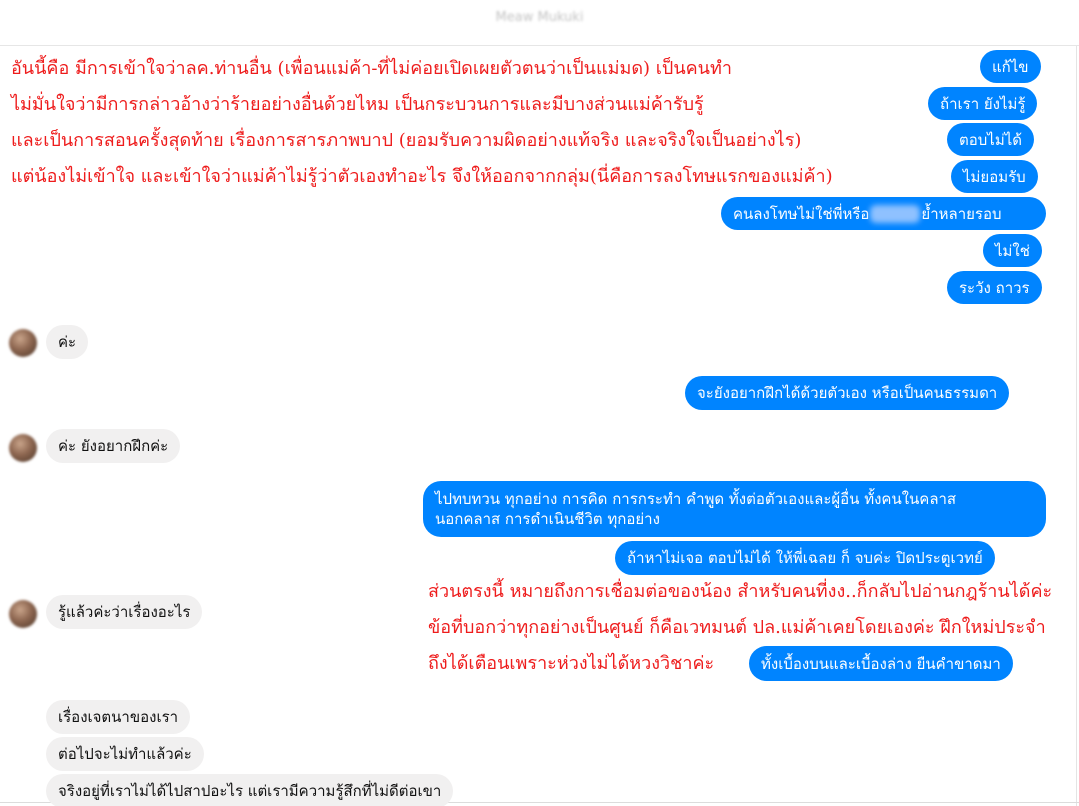 The height and width of the screenshot is (806, 1079). Describe the element at coordinates (113, 446) in the screenshot. I see `message-bubble-incoming: ค่ะ ยังอยากฝึกค่ะ` at that location.